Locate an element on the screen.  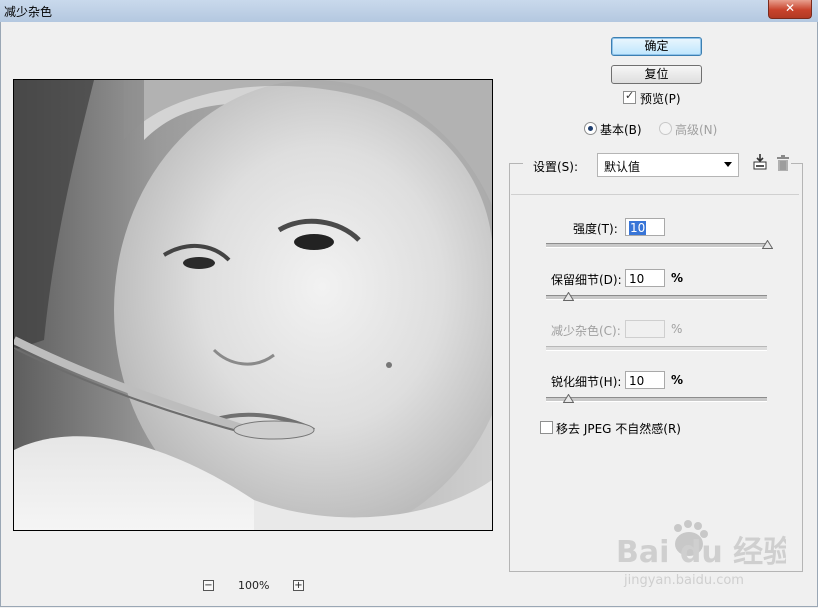
sharpen-details-slider-track is located at coordinates (656, 399).